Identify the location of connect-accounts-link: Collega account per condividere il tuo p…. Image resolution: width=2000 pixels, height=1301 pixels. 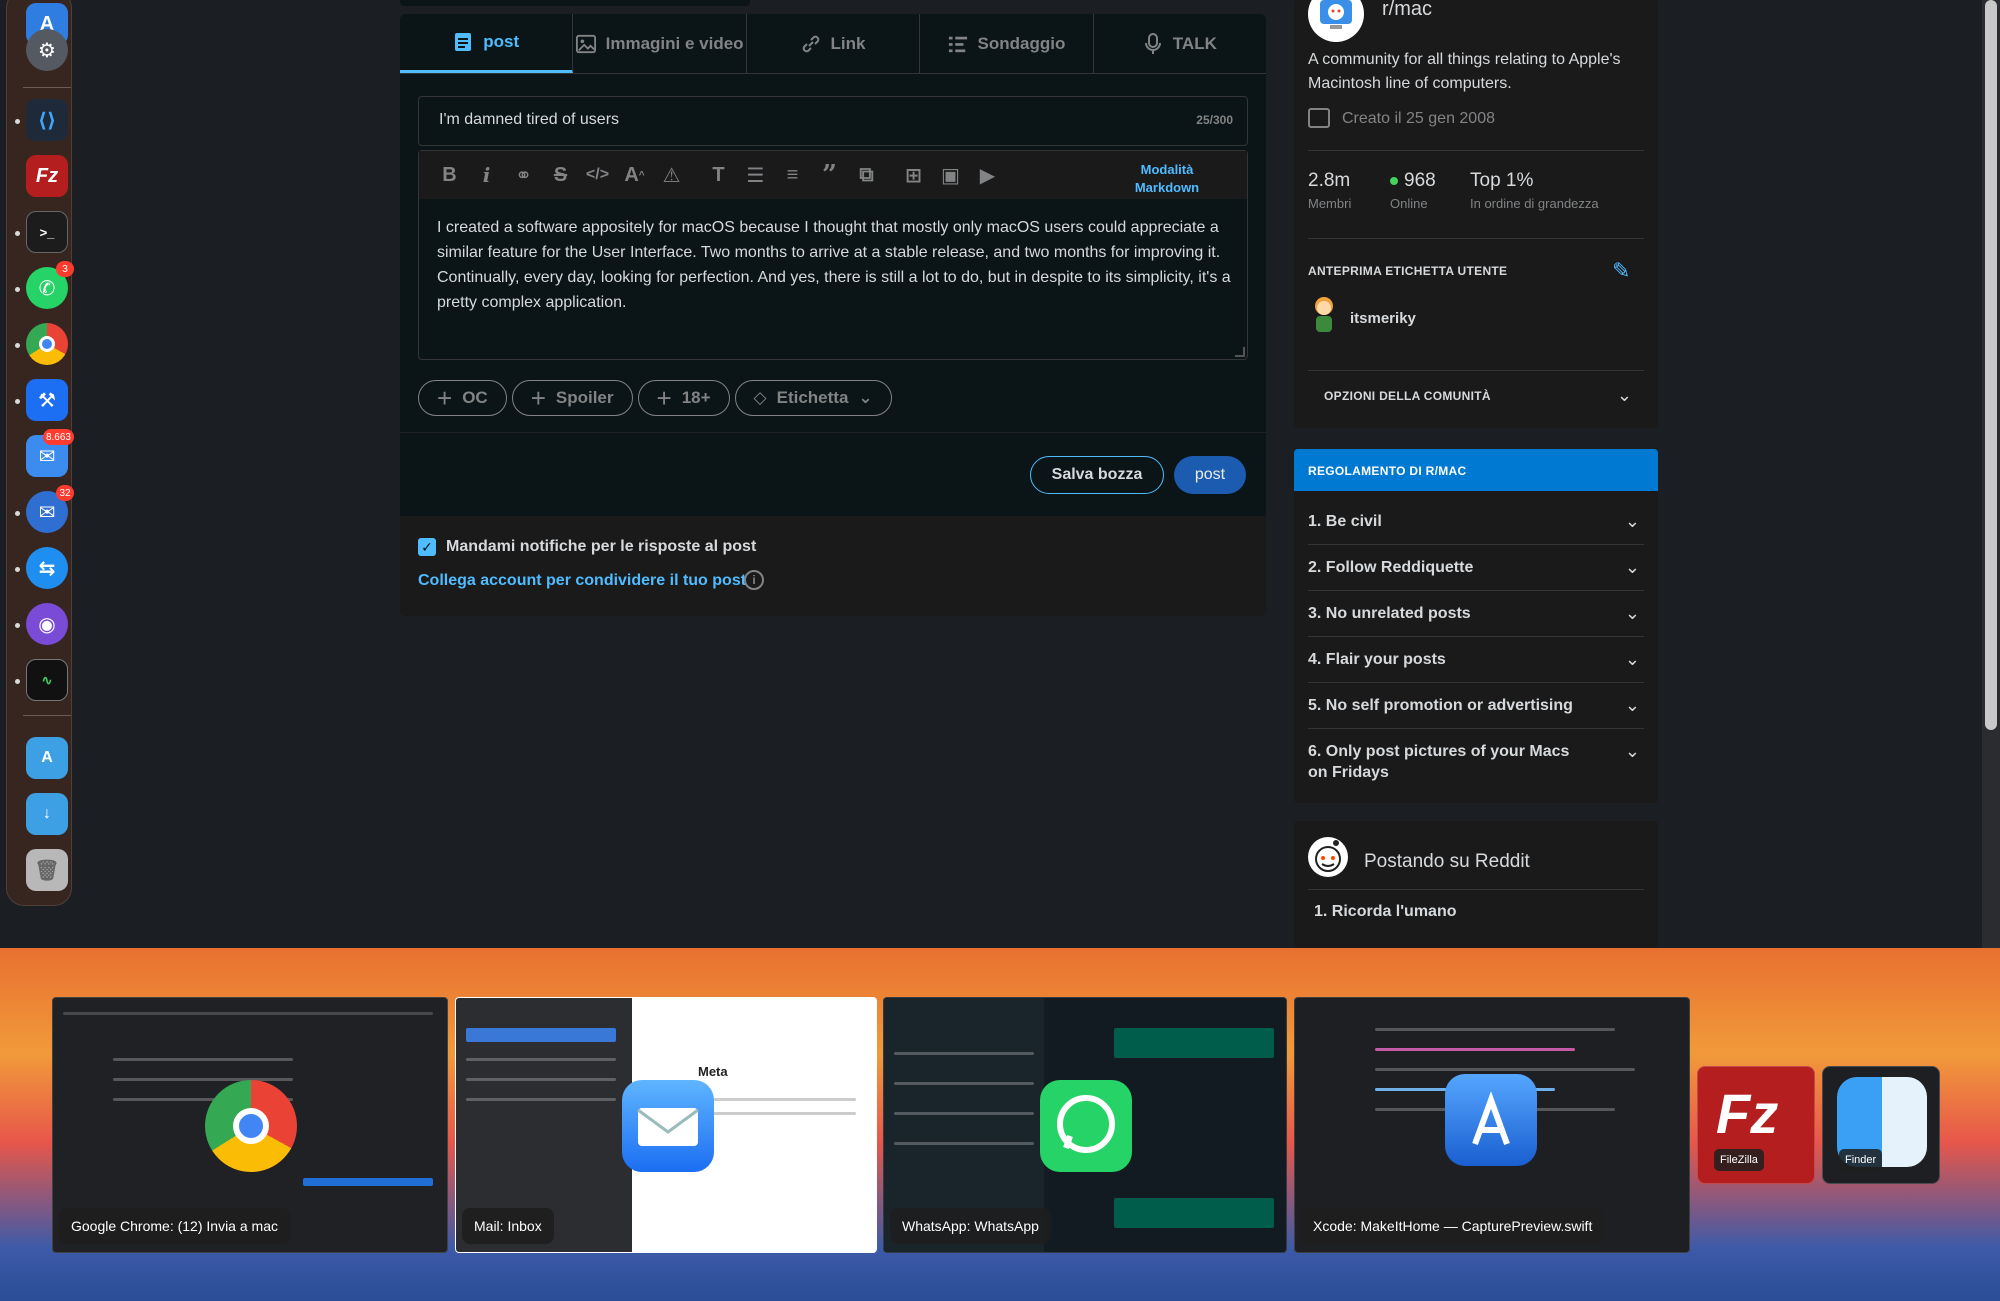
(582, 581).